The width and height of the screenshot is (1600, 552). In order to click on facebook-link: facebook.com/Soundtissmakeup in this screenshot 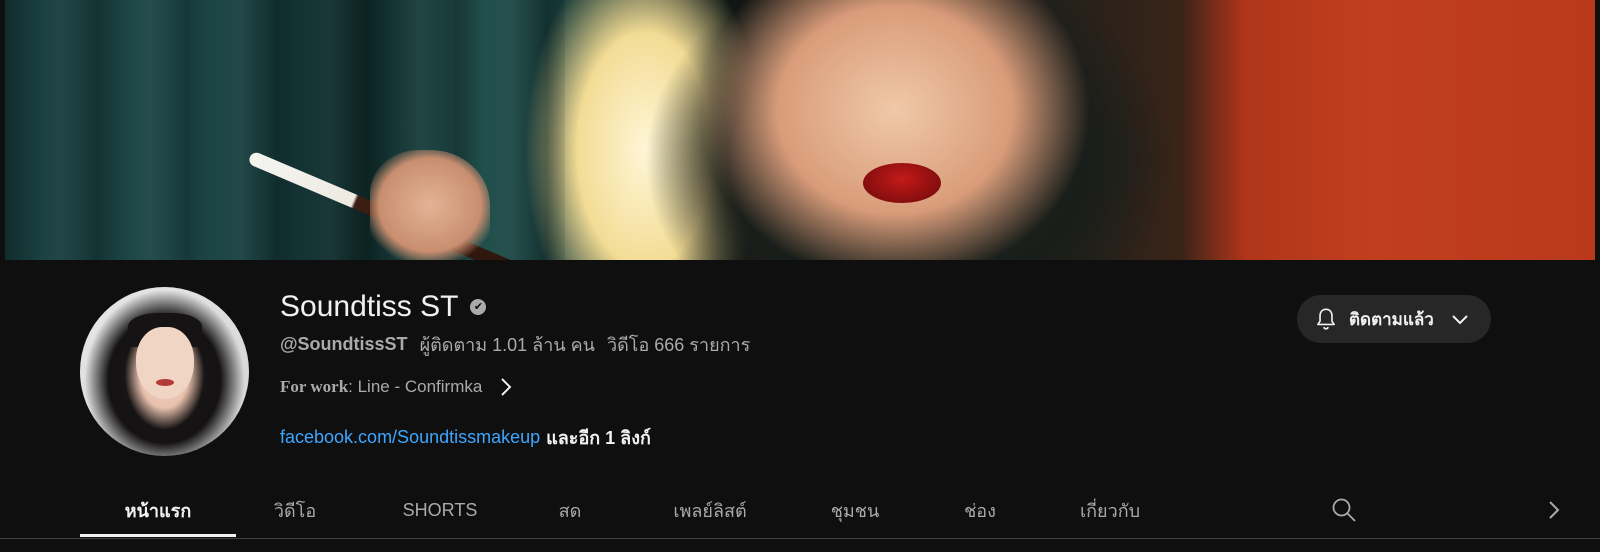, I will do `click(410, 437)`.